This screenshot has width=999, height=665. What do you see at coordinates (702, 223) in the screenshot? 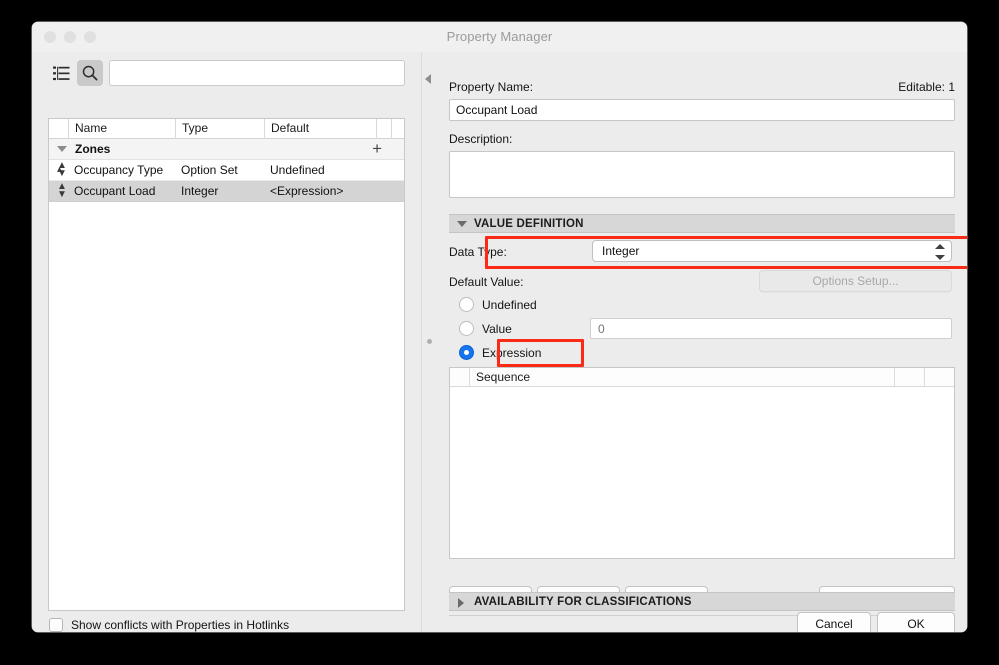
I see `section-header-value-definition: VALUE DEFINITION` at bounding box center [702, 223].